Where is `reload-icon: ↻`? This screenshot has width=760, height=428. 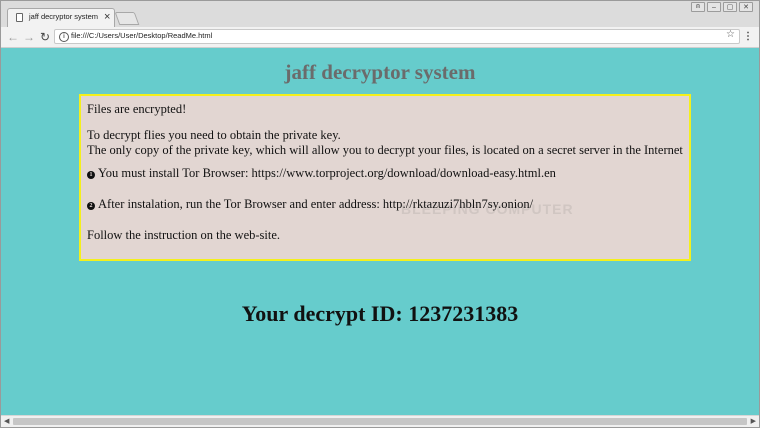
reload-icon: ↻ is located at coordinates (45, 37).